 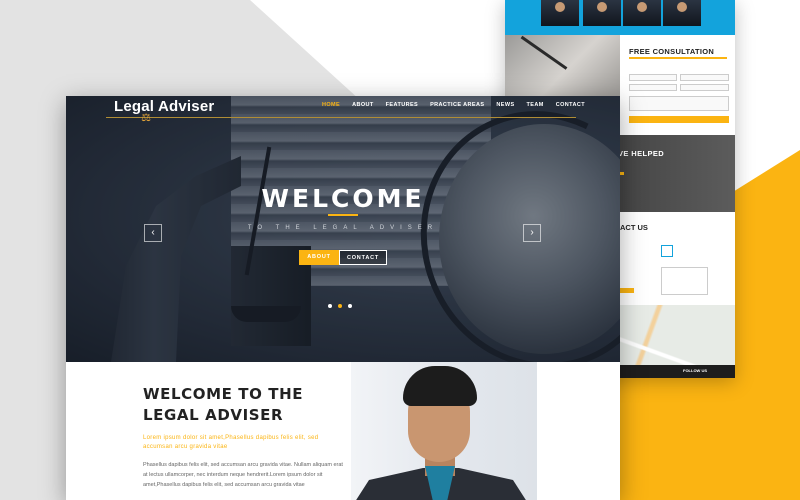 What do you see at coordinates (146, 118) in the screenshot?
I see `scales-icon: ⚖` at bounding box center [146, 118].